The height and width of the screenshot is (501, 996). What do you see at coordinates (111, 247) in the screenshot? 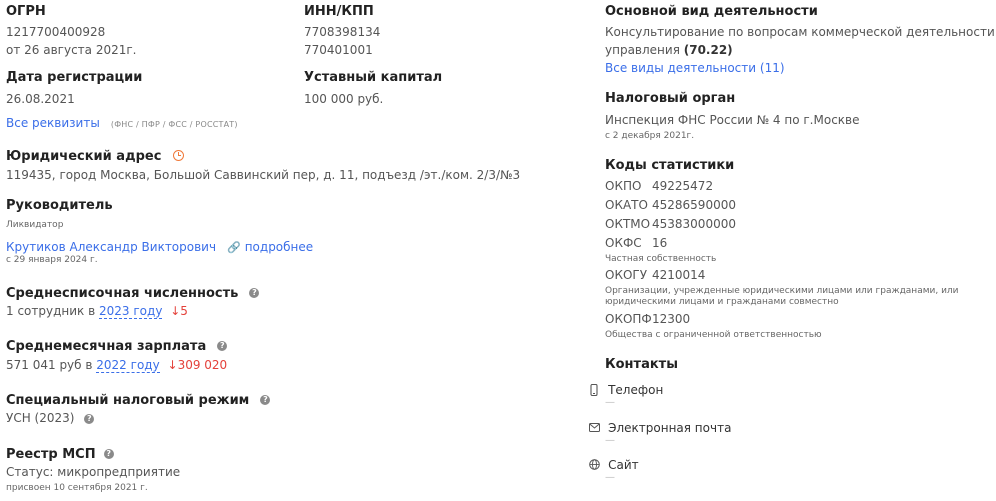
I see `head-name-link: Крутиков Александр Викторович` at bounding box center [111, 247].